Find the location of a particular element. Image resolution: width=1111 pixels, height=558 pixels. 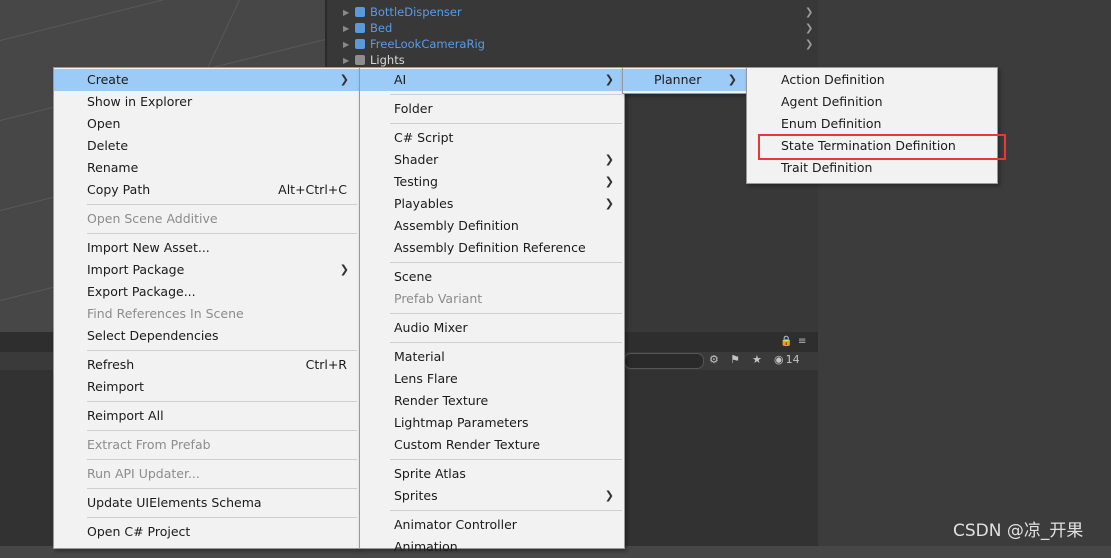

visibility-count: ◉ 14 is located at coordinates (787, 359).